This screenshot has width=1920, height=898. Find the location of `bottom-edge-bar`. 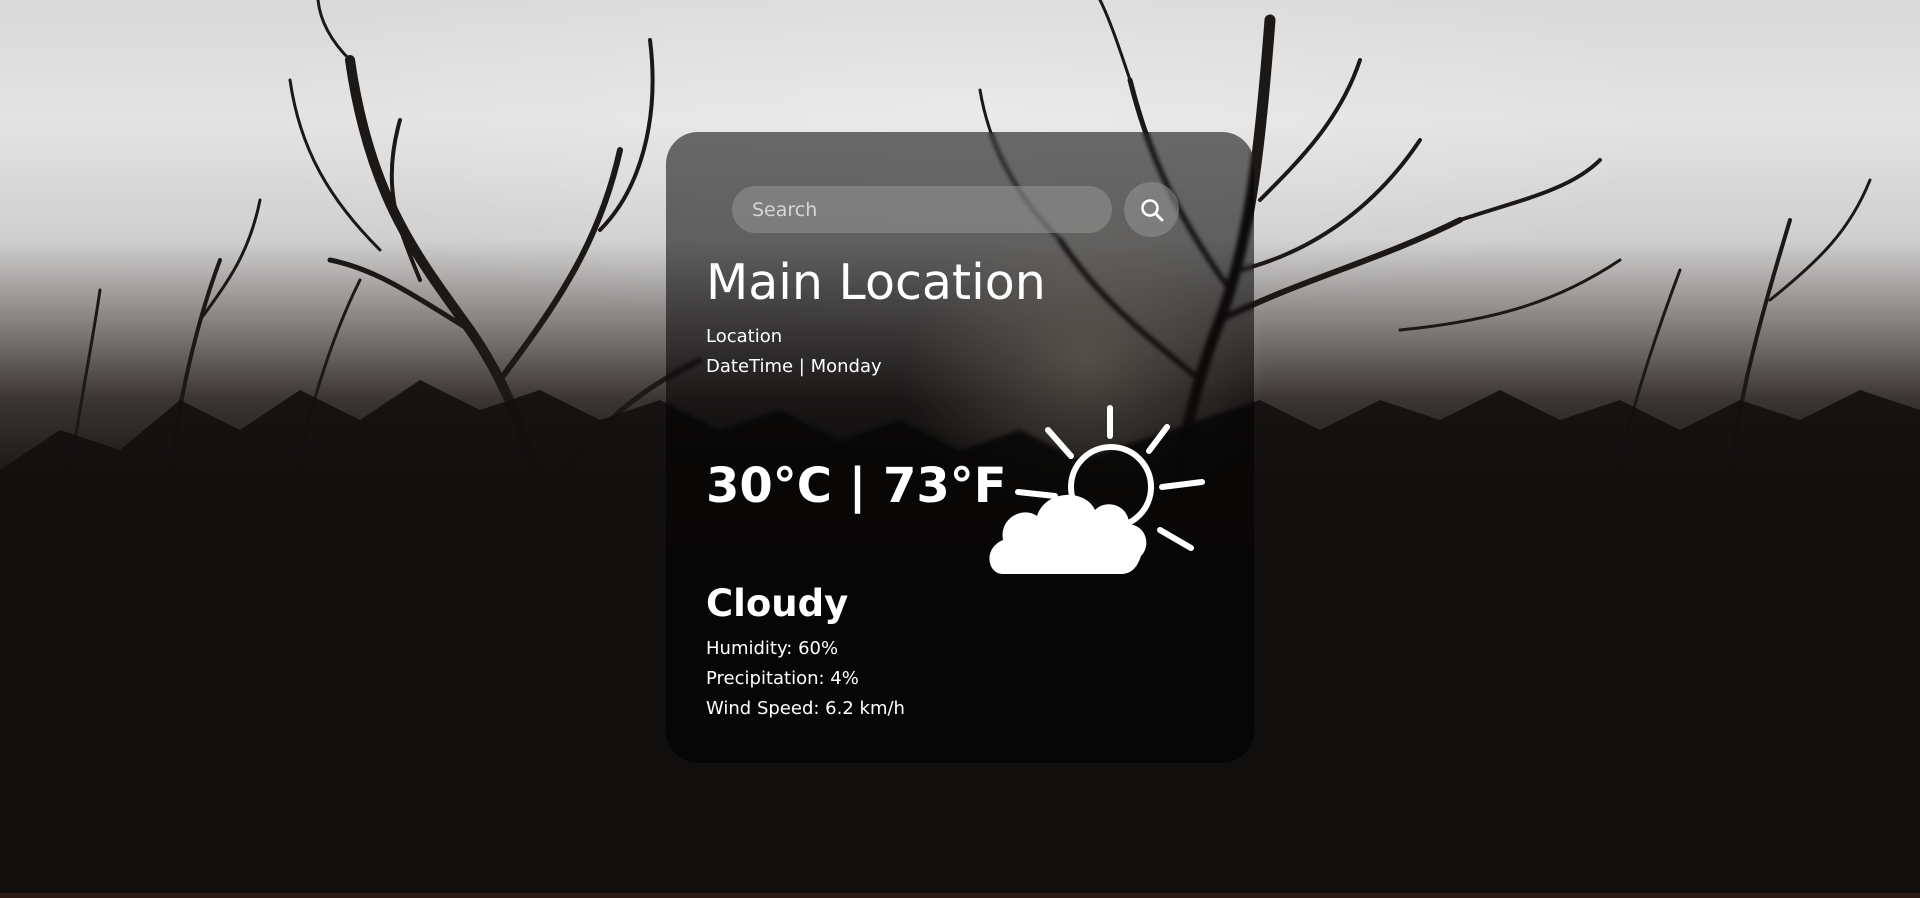

bottom-edge-bar is located at coordinates (960, 895).